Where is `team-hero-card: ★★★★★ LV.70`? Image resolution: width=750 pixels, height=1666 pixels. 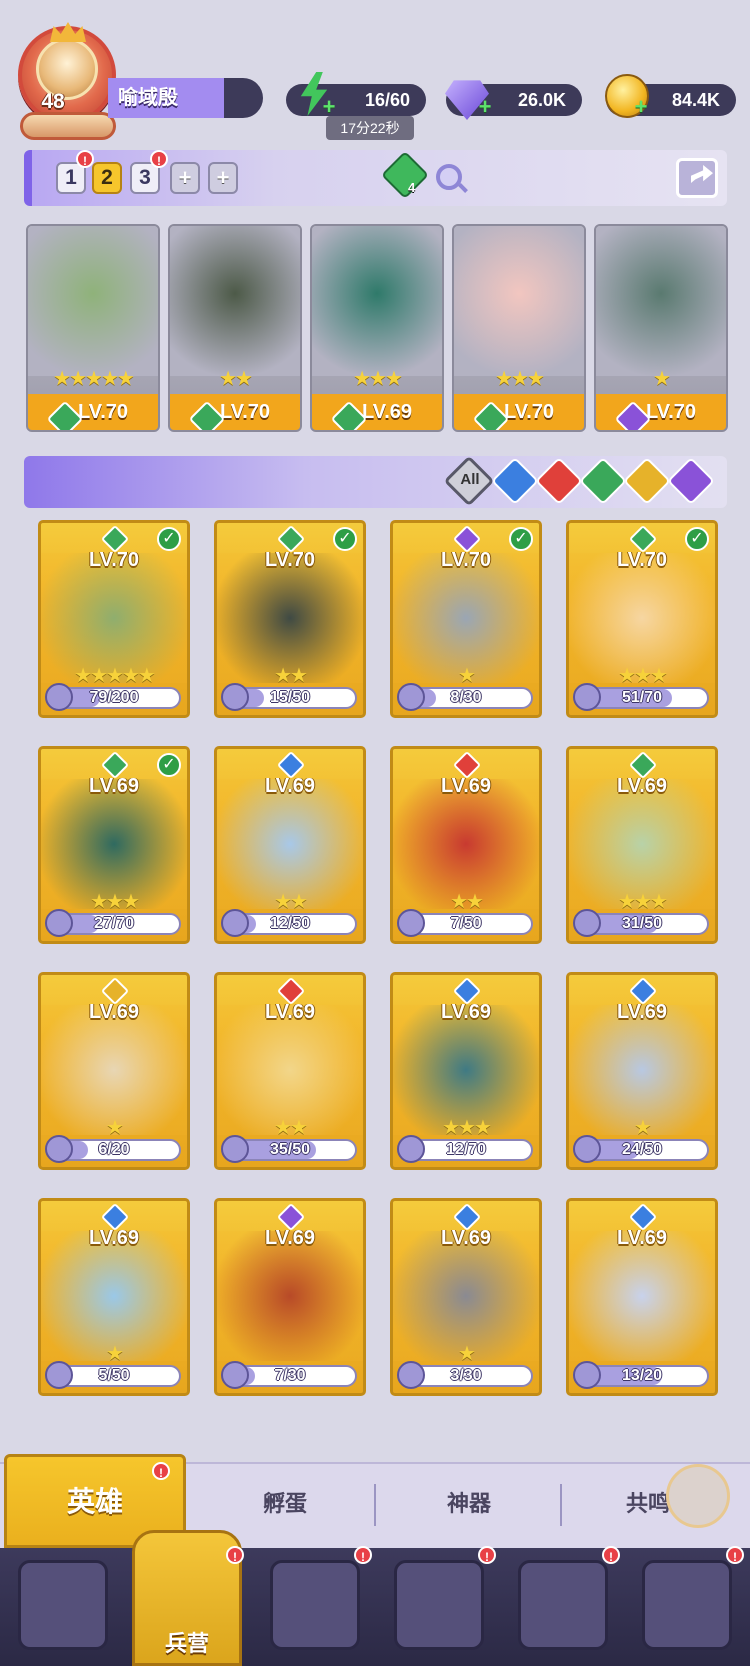 team-hero-card: ★★★★★ LV.70 is located at coordinates (93, 328).